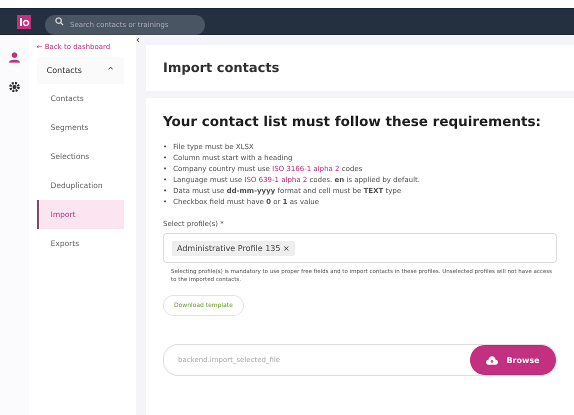 This screenshot has height=415, width=574. What do you see at coordinates (360, 248) in the screenshot?
I see `profile-select: Administrative Profile 135 ×` at bounding box center [360, 248].